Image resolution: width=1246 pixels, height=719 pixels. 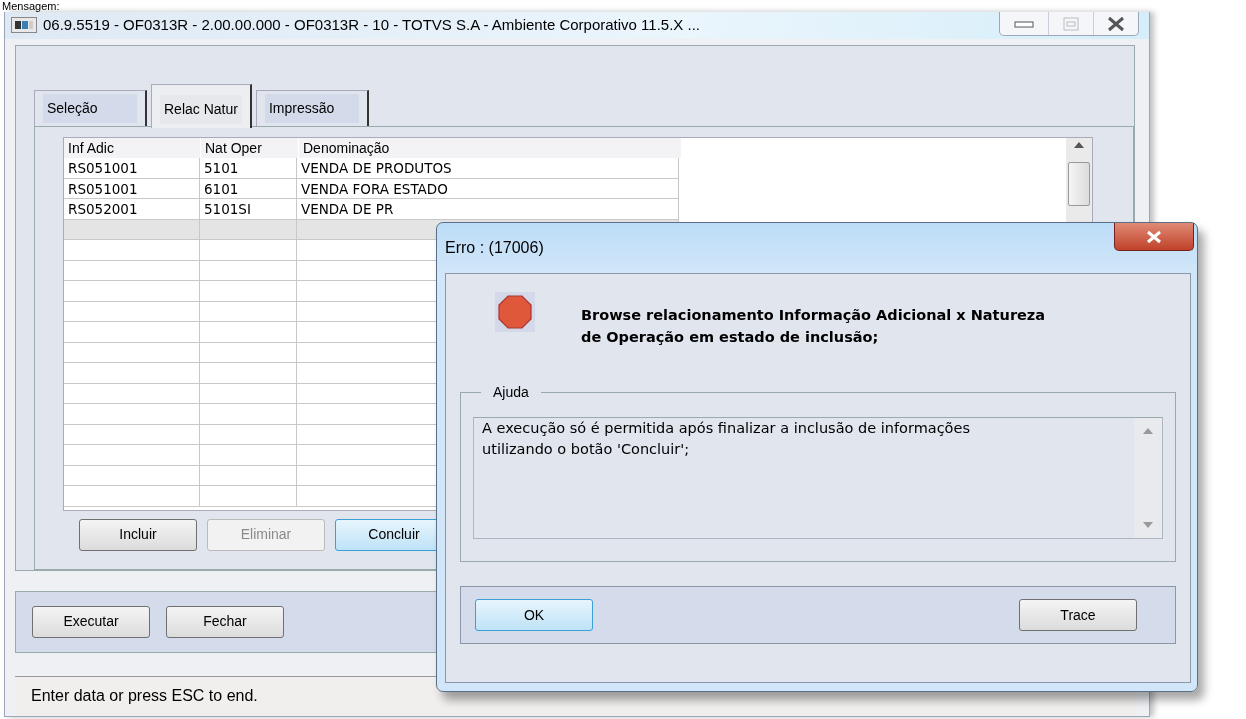 I want to click on error-message: Browse relacionamento Informação Adicional x Natureza de Operação em estado de inclusão;, so click(x=814, y=326).